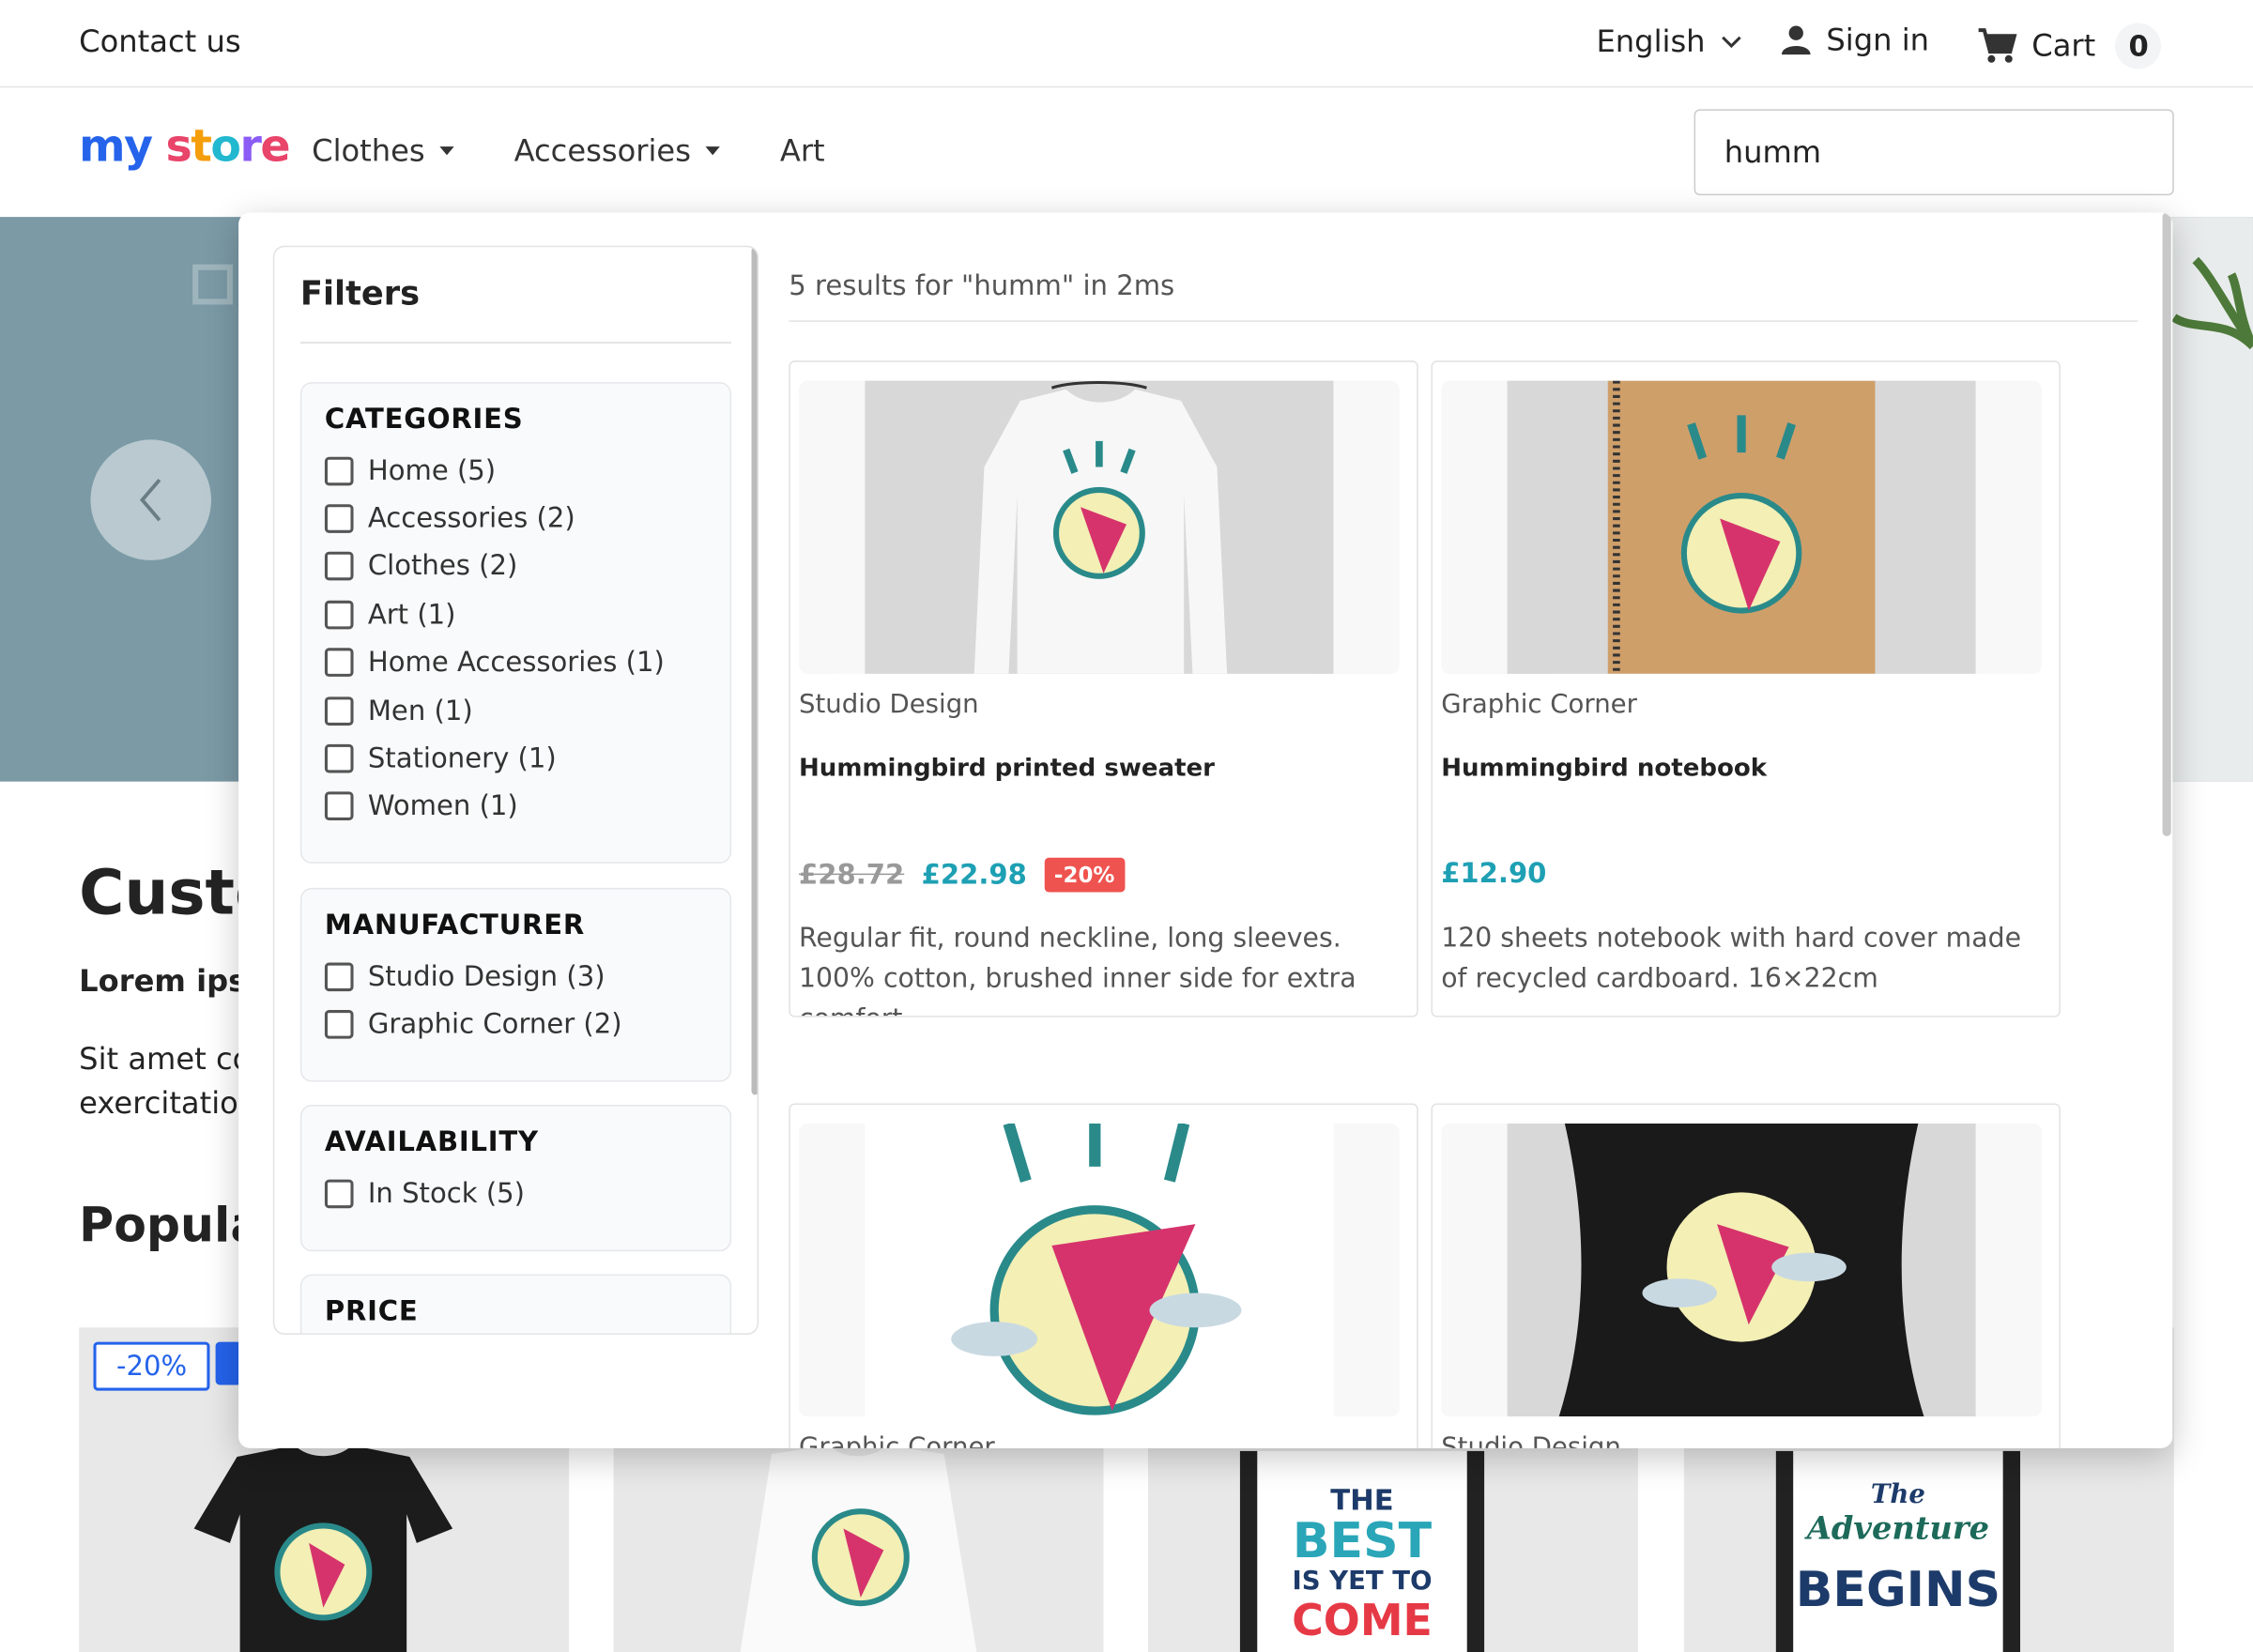  What do you see at coordinates (432, 470) in the screenshot?
I see `filter-option-label: Home (5)` at bounding box center [432, 470].